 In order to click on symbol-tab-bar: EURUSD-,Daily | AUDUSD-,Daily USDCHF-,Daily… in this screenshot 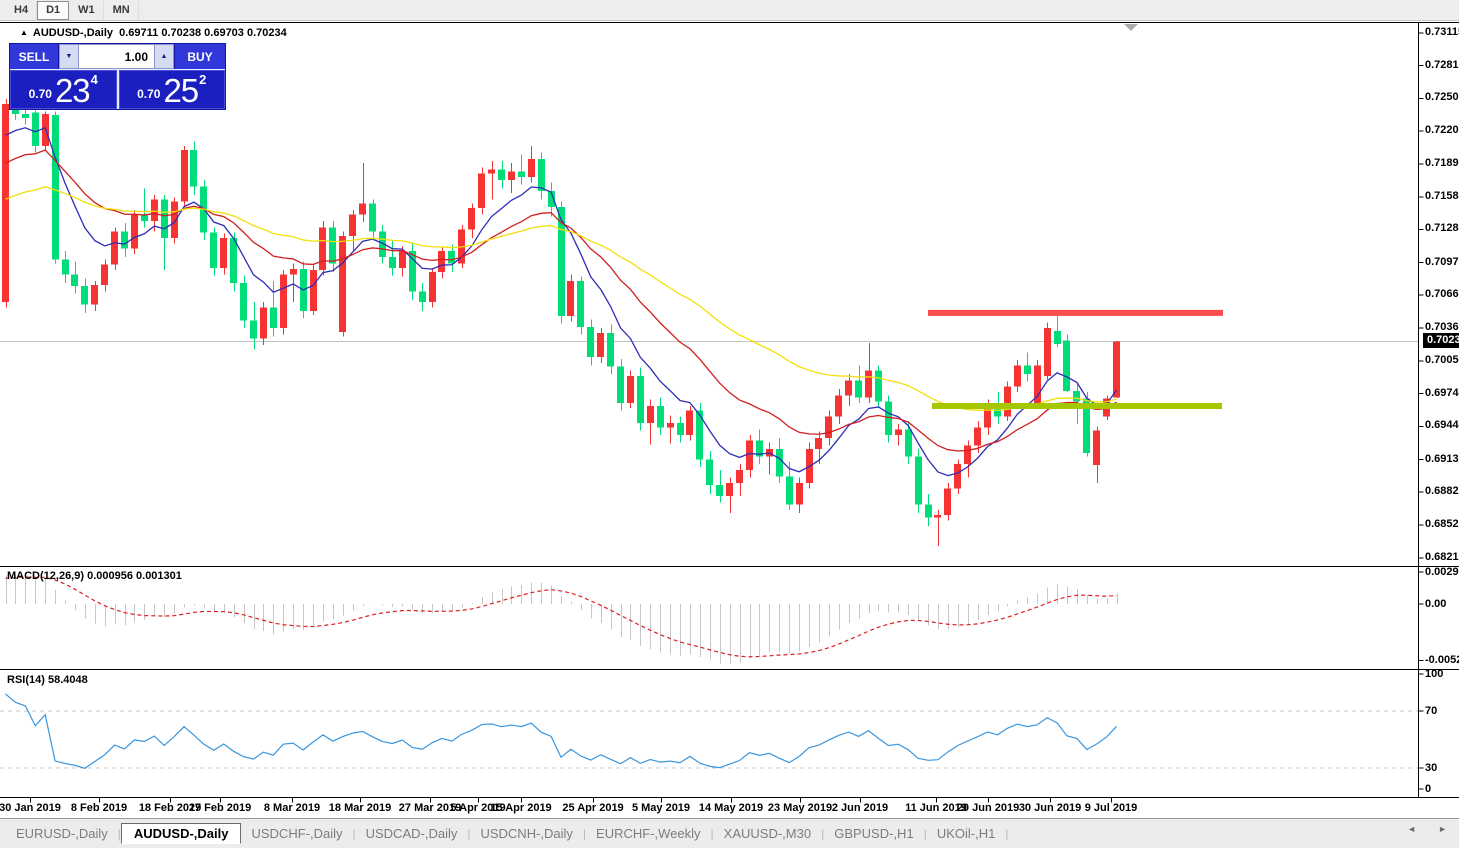, I will do `click(729, 833)`.